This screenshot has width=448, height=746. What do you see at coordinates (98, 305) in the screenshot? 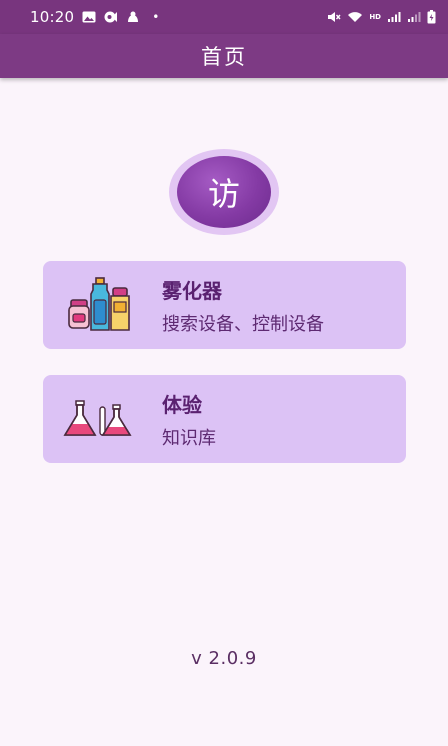
I see `bottles-icon` at bounding box center [98, 305].